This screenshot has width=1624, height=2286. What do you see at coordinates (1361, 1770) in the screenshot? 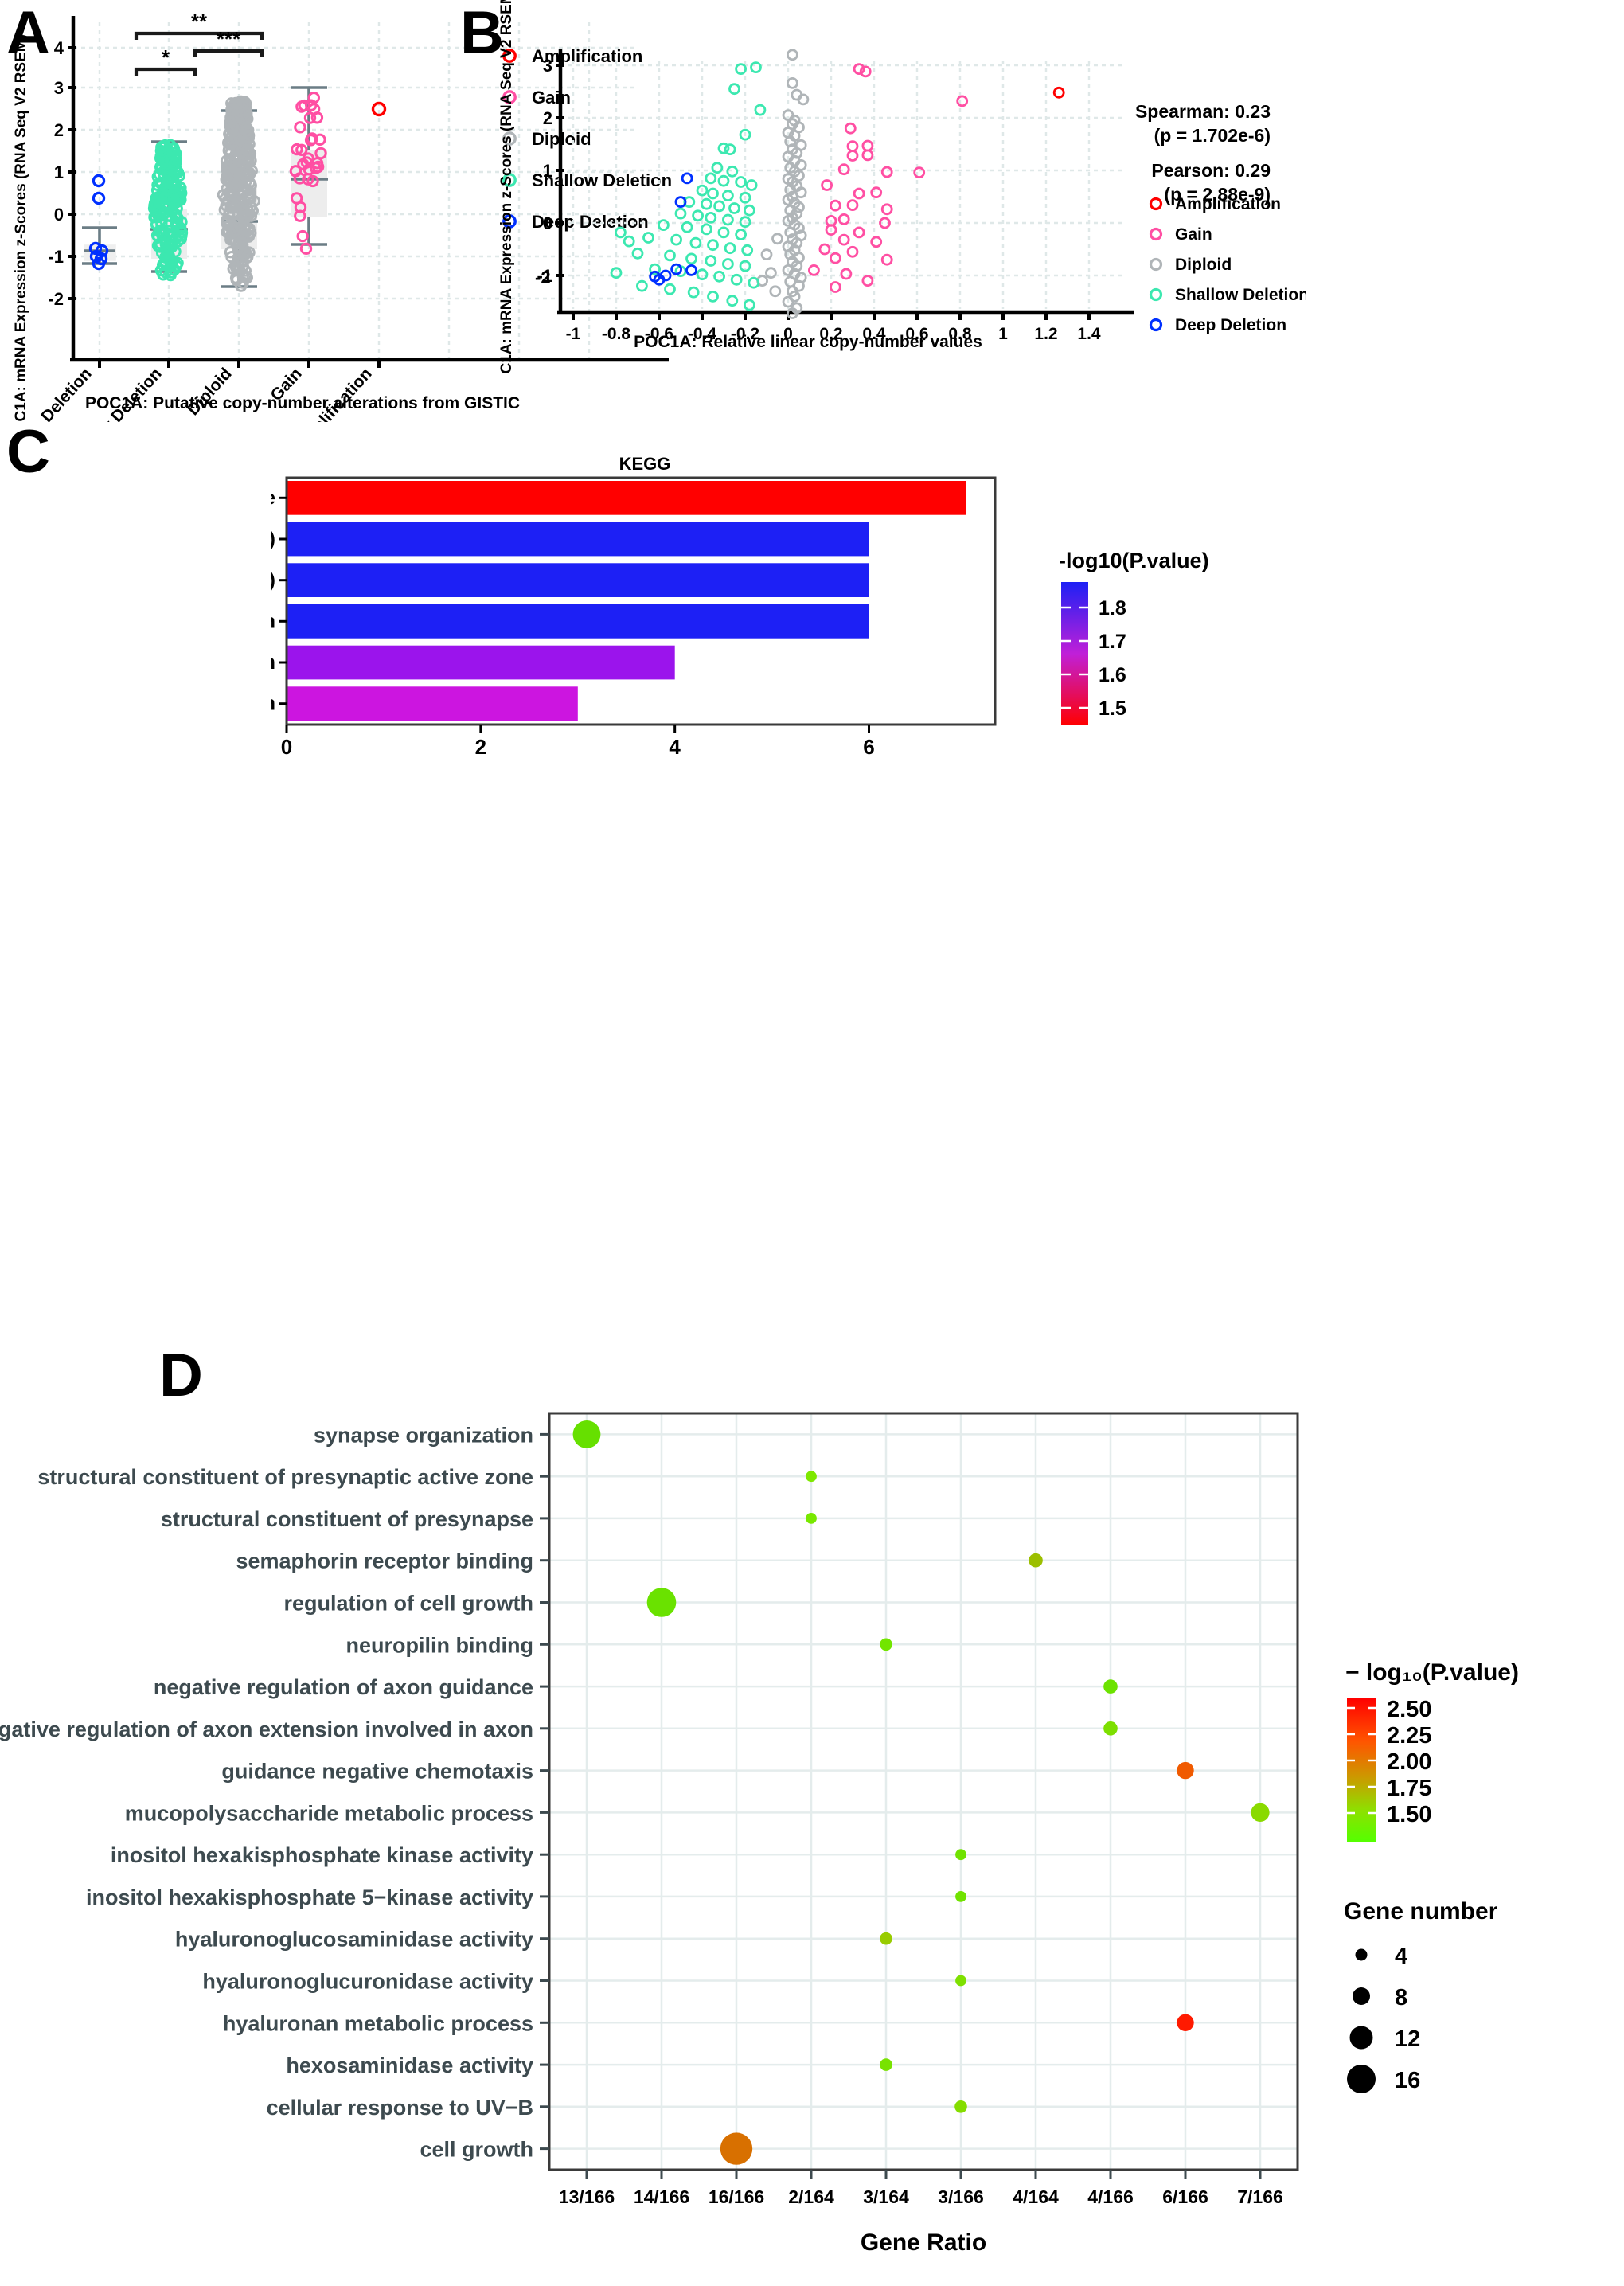
I see `colorbar` at bounding box center [1361, 1770].